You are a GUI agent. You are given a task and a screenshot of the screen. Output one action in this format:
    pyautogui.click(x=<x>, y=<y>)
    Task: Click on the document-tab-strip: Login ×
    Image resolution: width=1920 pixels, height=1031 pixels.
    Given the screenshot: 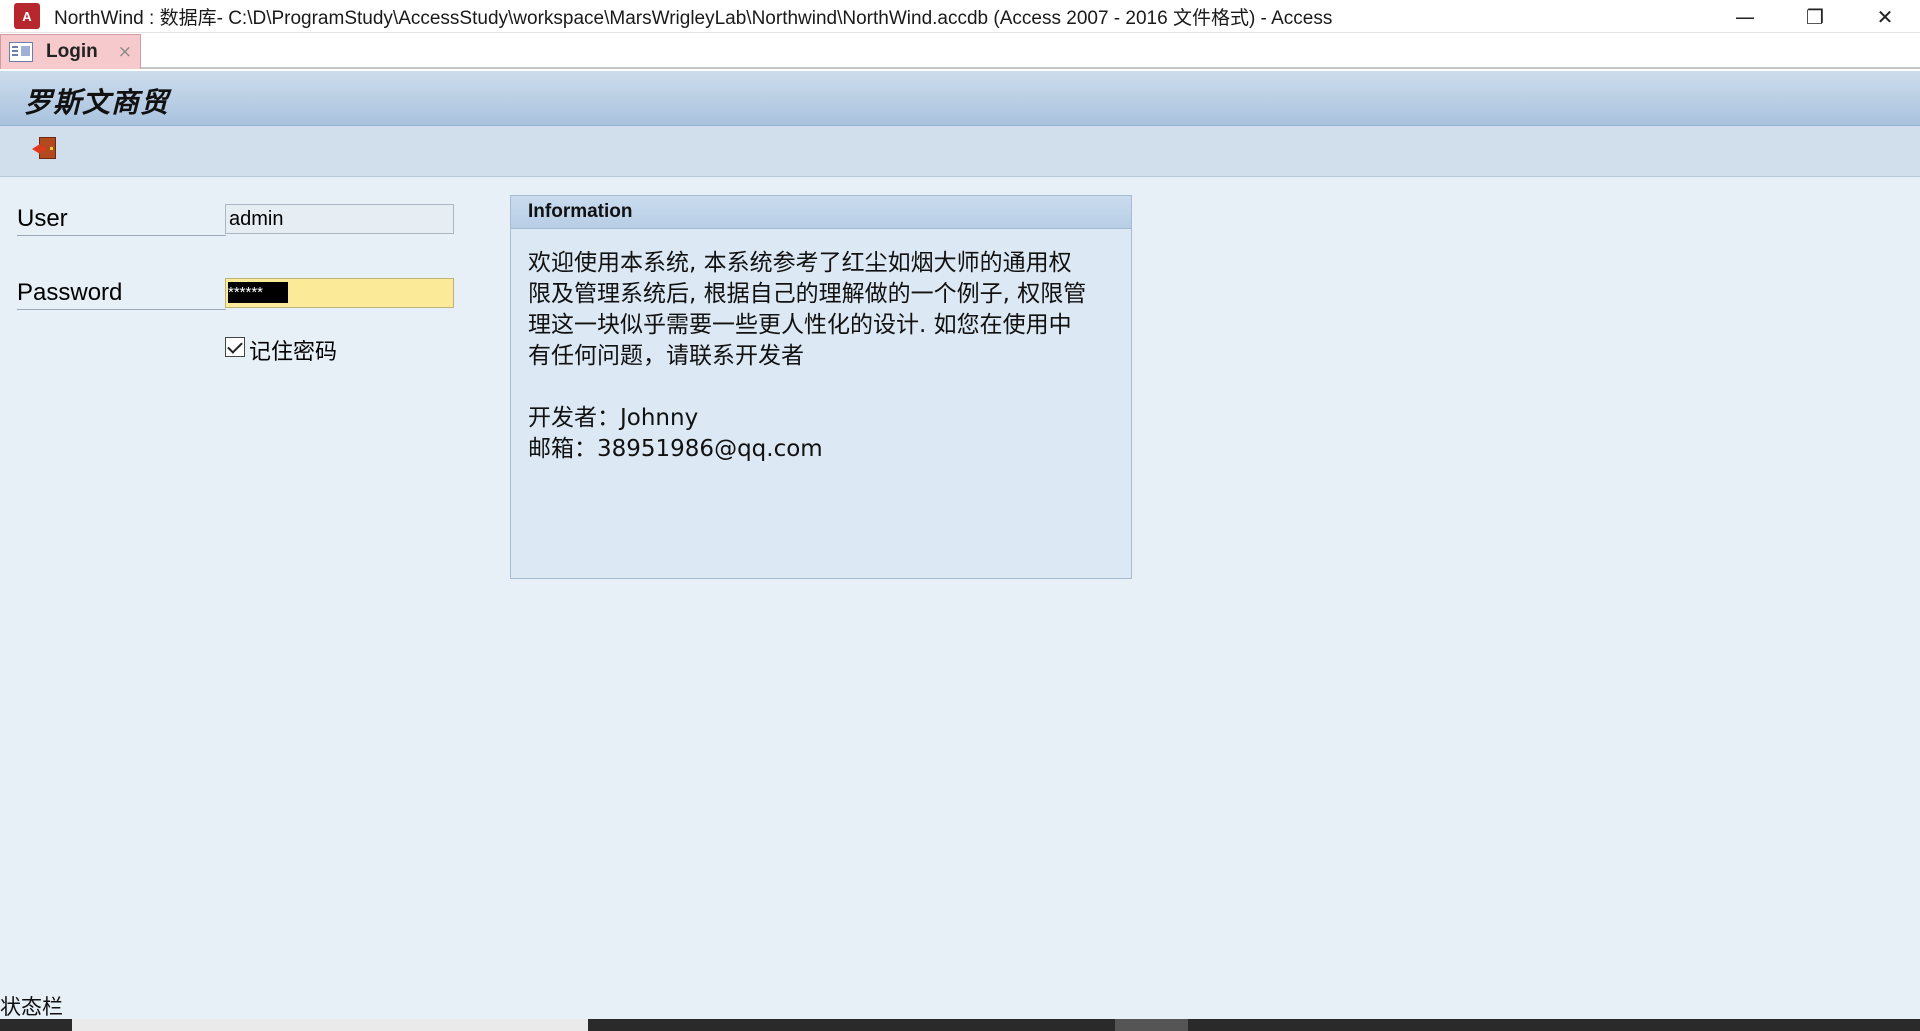 What is the action you would take?
    pyautogui.click(x=960, y=51)
    